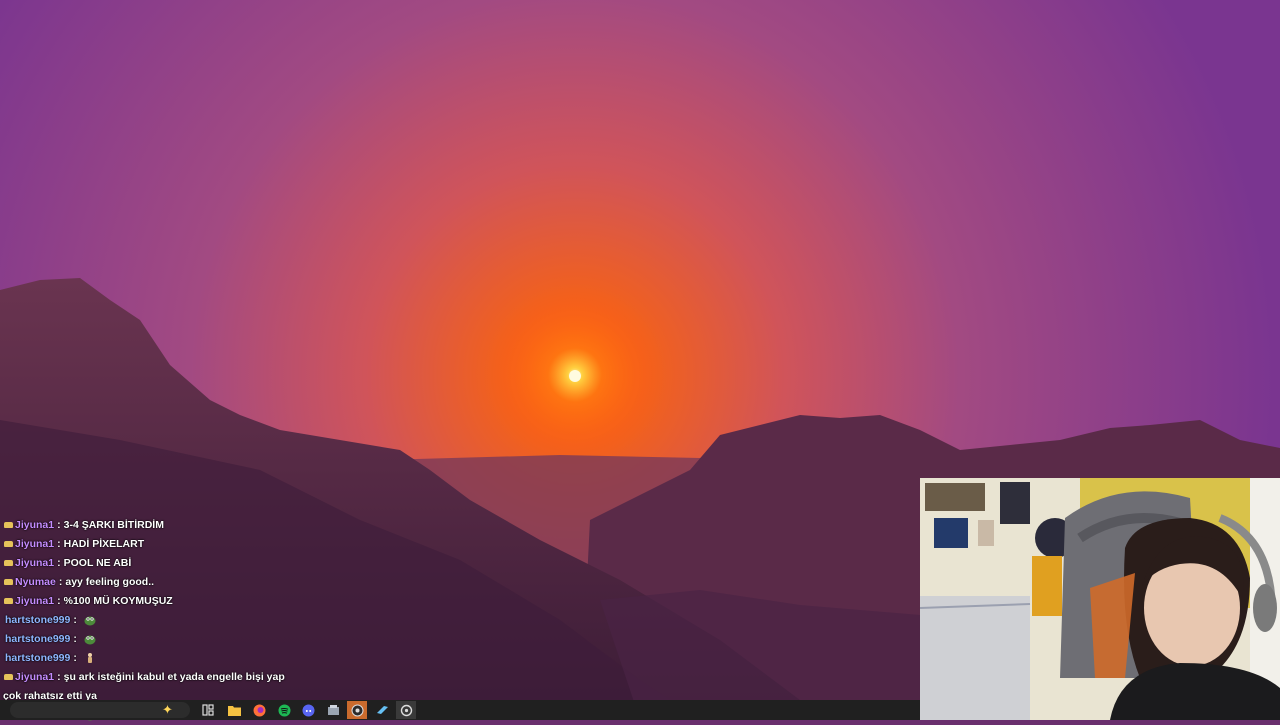 The image size is (1280, 725). What do you see at coordinates (235, 525) in the screenshot?
I see `chat-message: Jiyuna1:3-4 ŞARKI BİTİRDİM` at bounding box center [235, 525].